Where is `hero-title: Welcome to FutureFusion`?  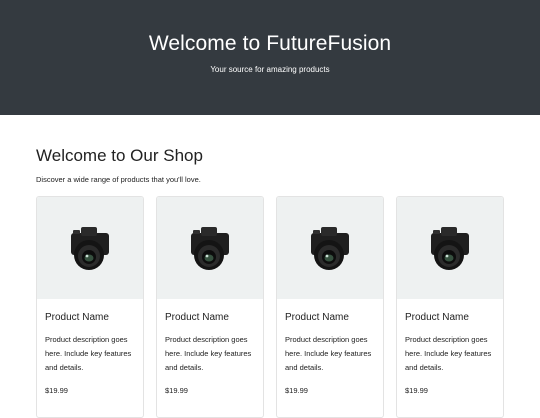
hero-title: Welcome to FutureFusion is located at coordinates (270, 43).